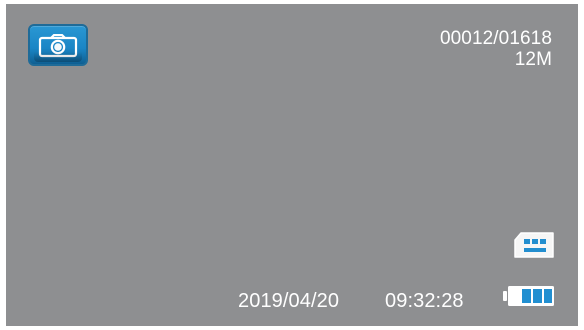 The image size is (584, 330). Describe the element at coordinates (289, 301) in the screenshot. I see `date-display: 2019/04/20` at that location.